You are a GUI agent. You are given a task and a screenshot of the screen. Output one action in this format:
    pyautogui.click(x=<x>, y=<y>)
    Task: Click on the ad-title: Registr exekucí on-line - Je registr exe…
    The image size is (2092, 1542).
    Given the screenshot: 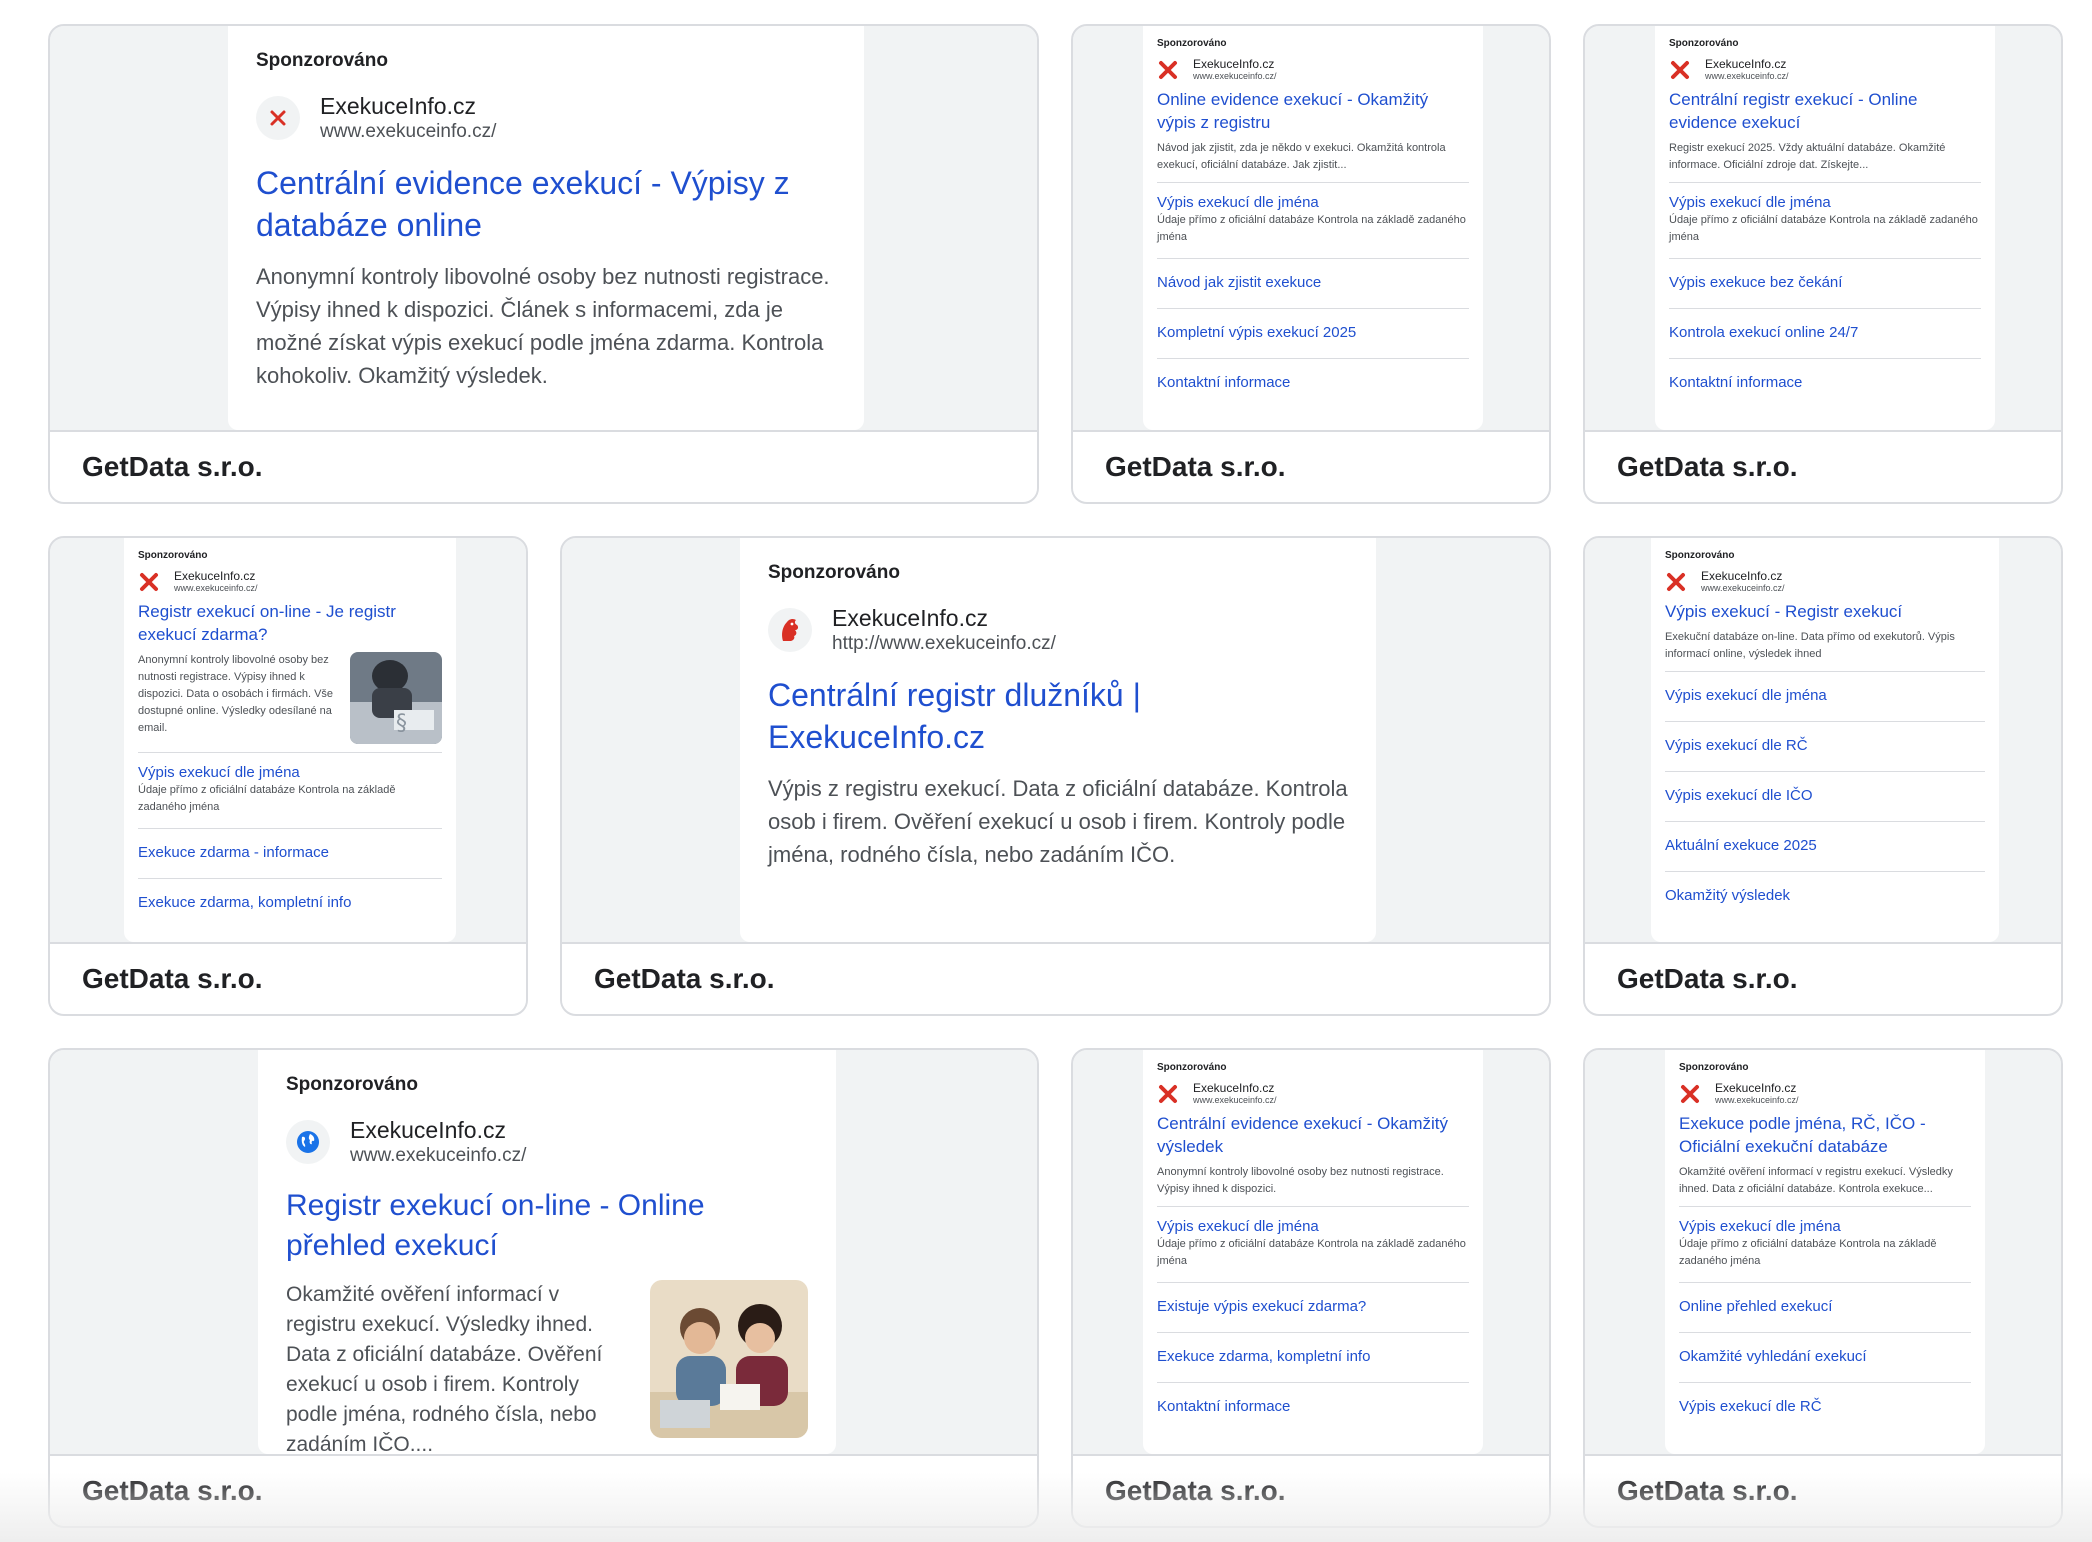 What is the action you would take?
    pyautogui.click(x=290, y=623)
    